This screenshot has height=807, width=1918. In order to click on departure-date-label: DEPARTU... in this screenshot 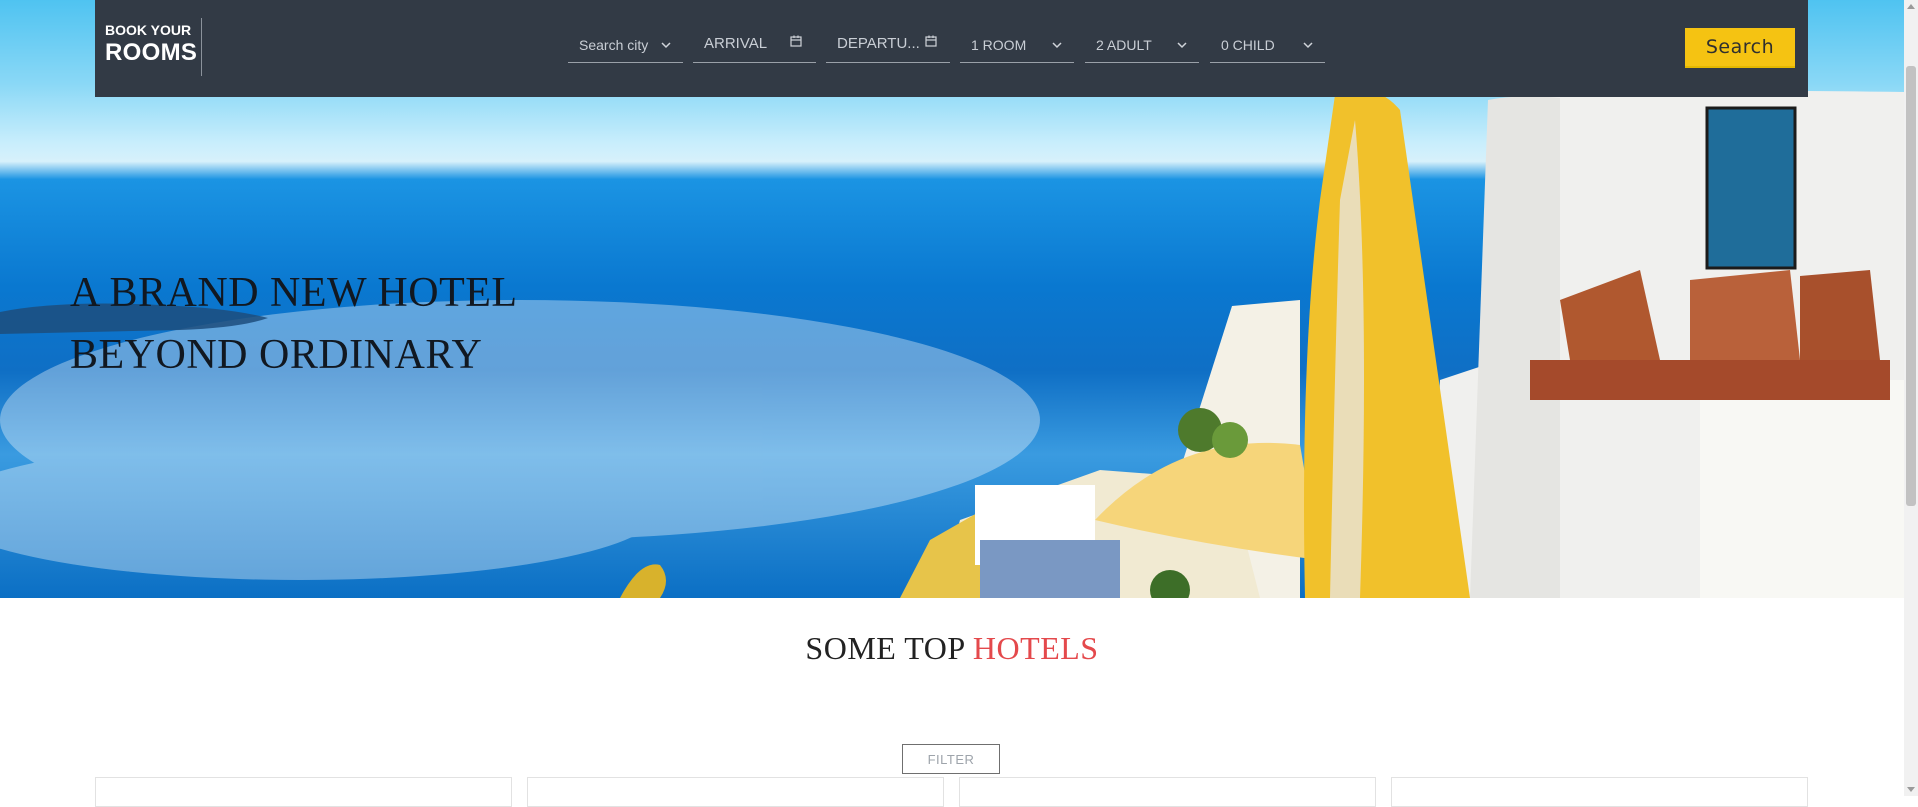, I will do `click(878, 43)`.